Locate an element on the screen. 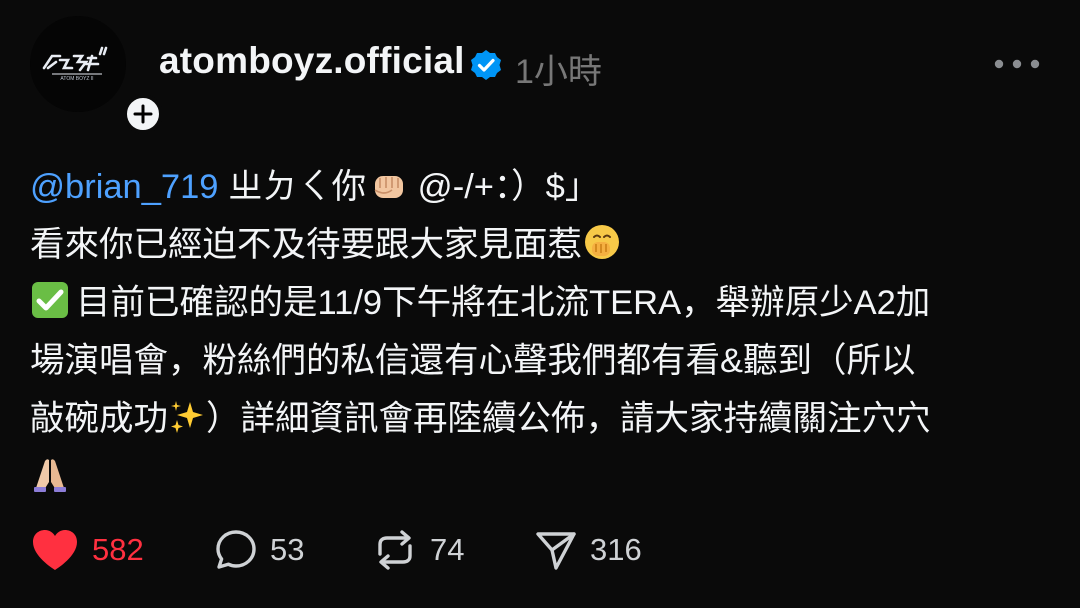  post-text-segment: ㄓㄉㄑ你 is located at coordinates (292, 187).